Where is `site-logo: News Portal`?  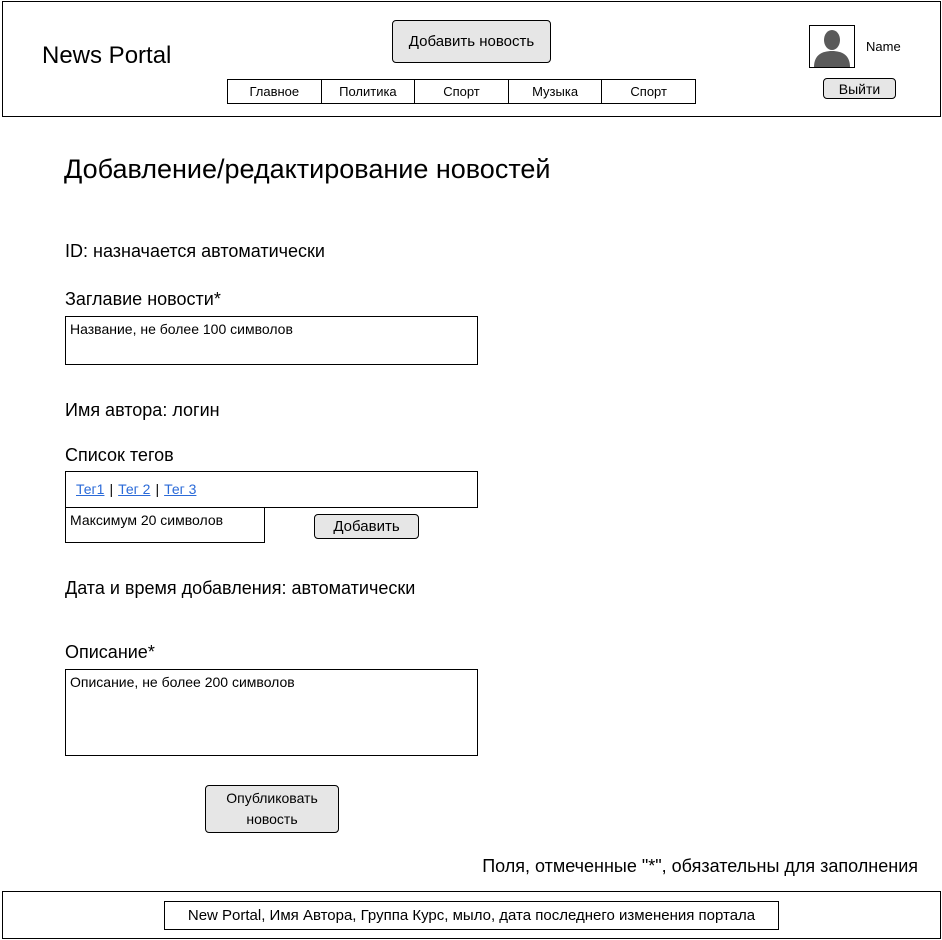 site-logo: News Portal is located at coordinates (106, 56).